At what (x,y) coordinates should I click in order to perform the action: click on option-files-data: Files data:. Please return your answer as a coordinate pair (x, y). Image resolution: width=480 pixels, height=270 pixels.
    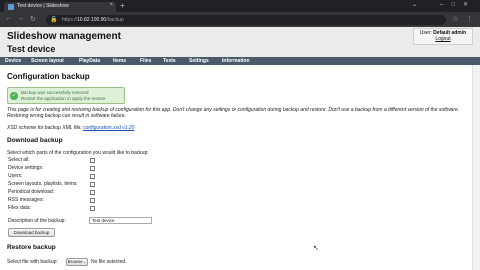
    Looking at the image, I should click on (68, 208).